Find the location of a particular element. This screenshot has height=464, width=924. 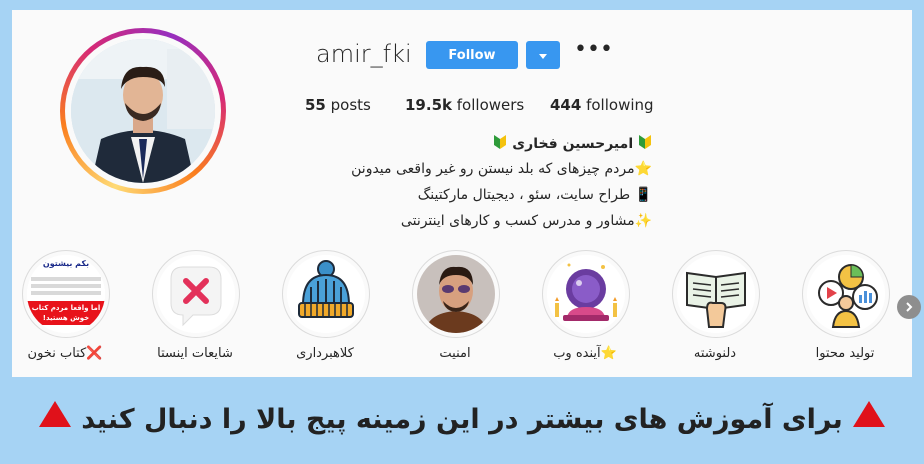

highlight-rumors is located at coordinates (196, 294).